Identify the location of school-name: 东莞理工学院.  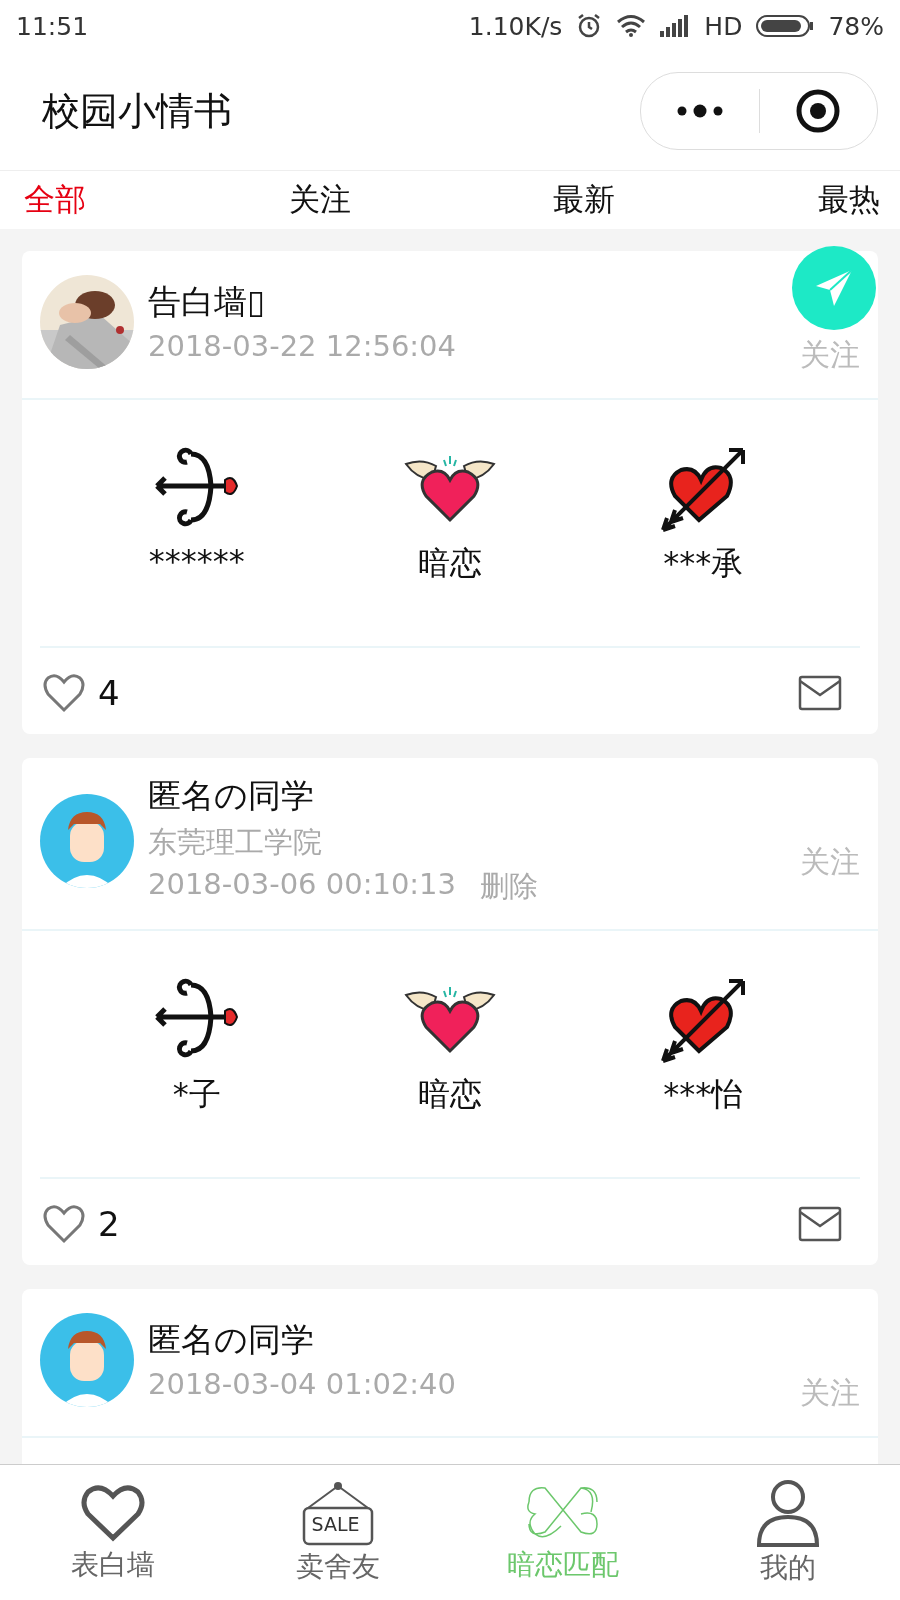
(235, 842).